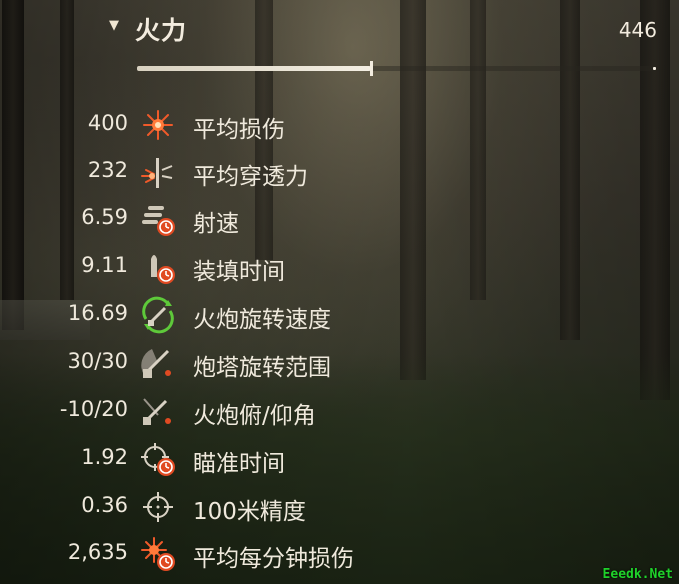  Describe the element at coordinates (104, 457) in the screenshot. I see `stat-value: 1.92` at that location.